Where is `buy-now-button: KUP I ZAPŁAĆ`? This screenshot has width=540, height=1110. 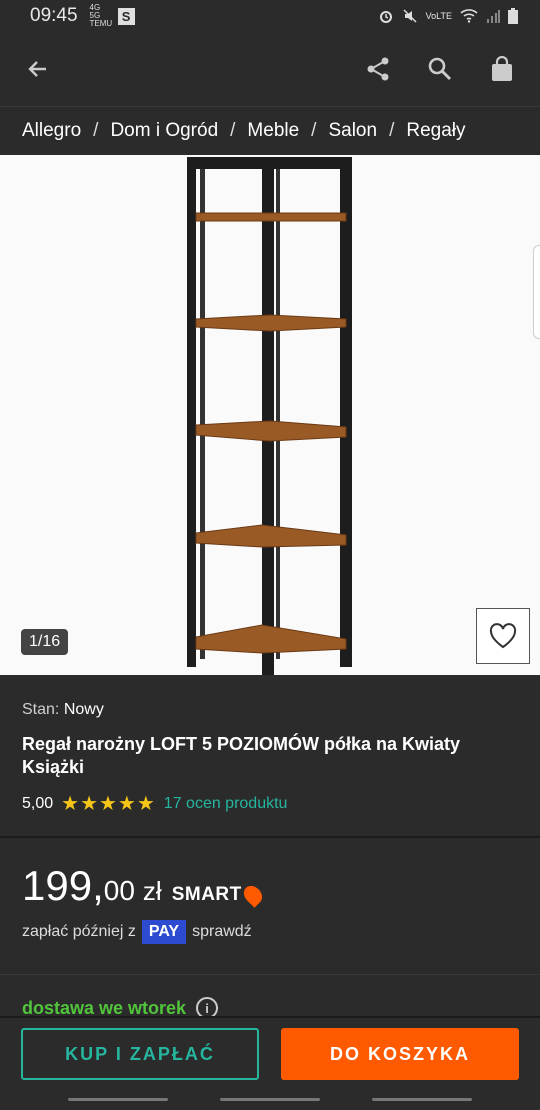
buy-now-button: KUP I ZAPŁAĆ is located at coordinates (140, 1054).